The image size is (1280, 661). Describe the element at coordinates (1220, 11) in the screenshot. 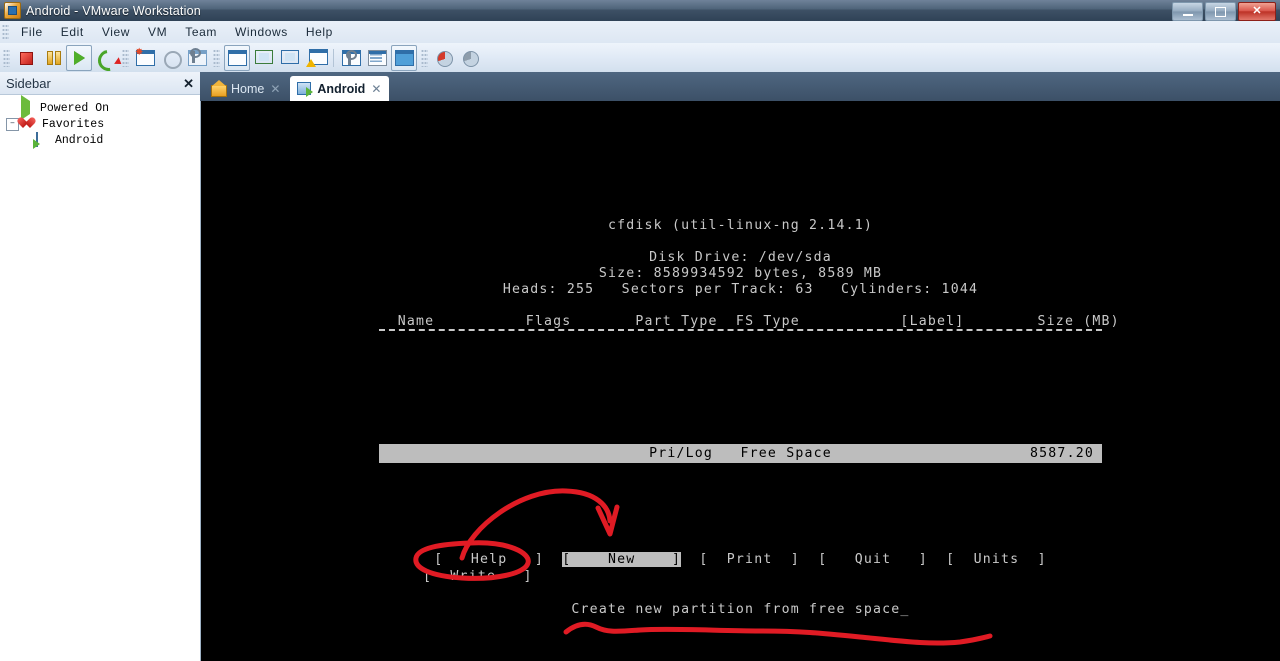

I see `maximize-button` at that location.